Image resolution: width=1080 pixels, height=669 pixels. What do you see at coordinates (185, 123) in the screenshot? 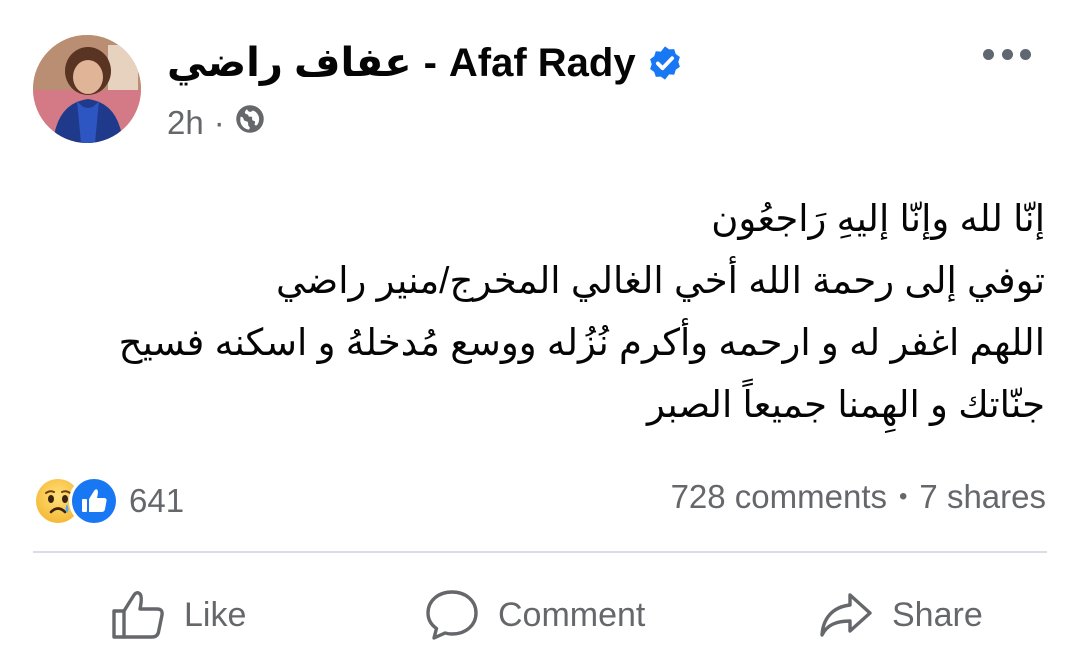
I see `post-time: 2h` at bounding box center [185, 123].